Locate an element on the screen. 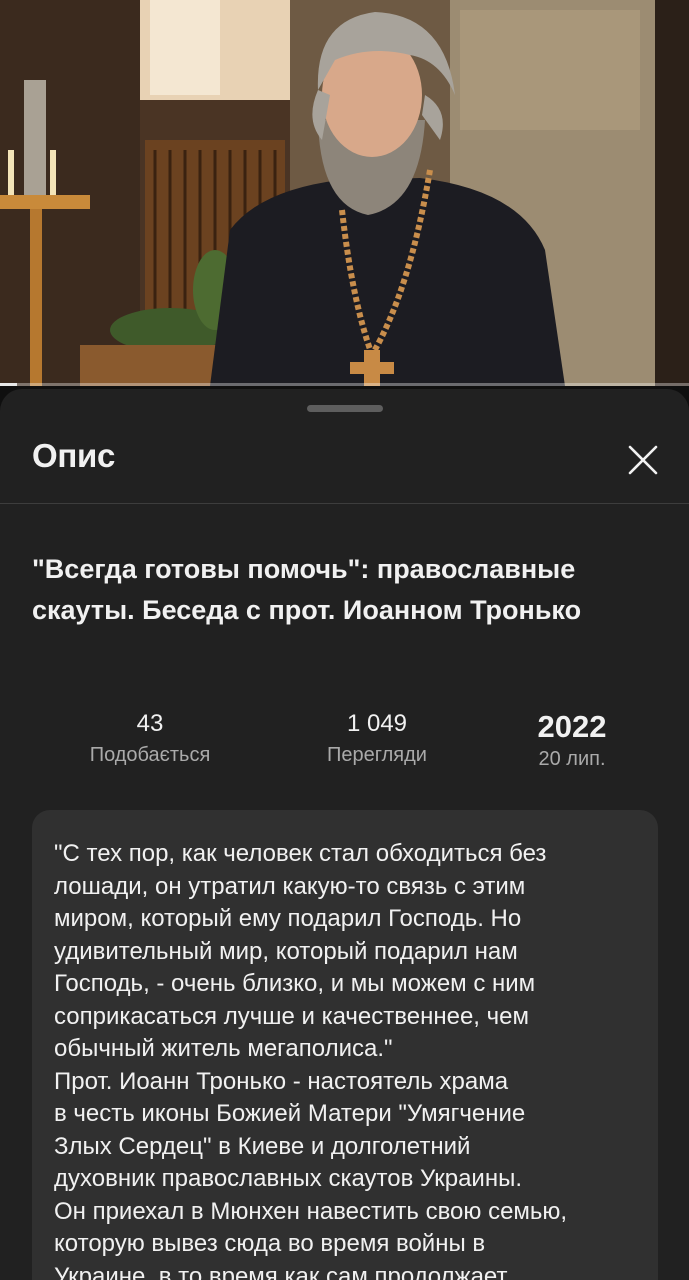 Image resolution: width=689 pixels, height=1280 pixels. sheet-title: Опис is located at coordinates (74, 455).